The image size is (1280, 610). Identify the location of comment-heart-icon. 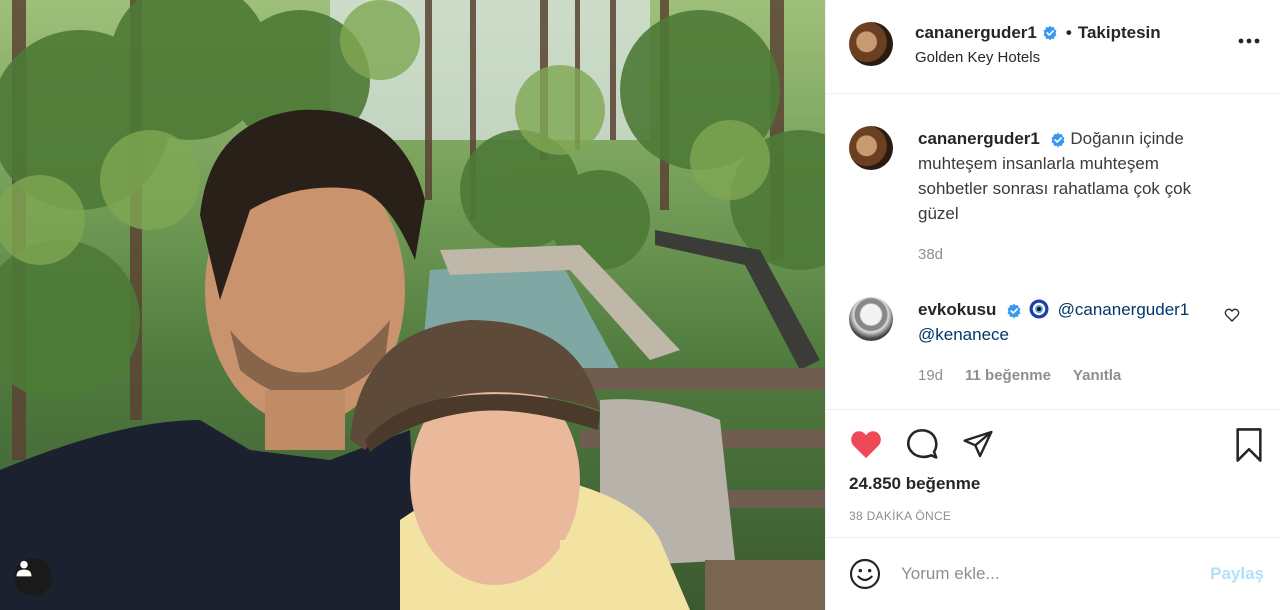
(1232, 315).